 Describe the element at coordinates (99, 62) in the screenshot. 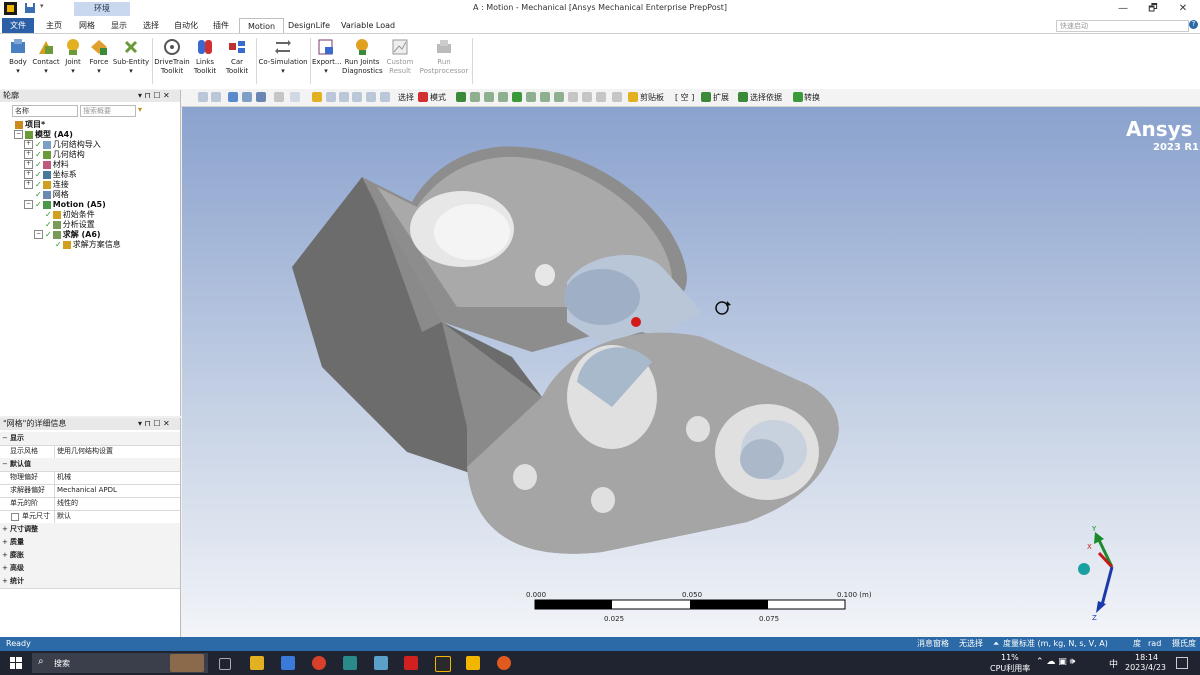

I see `force-button: Force ▾` at that location.